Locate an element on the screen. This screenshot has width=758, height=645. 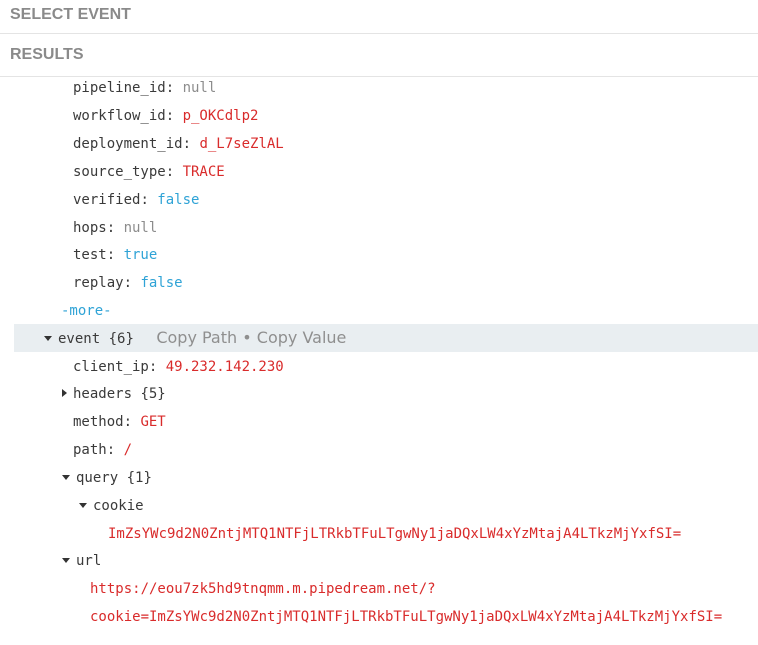
tree-row-query: query {1} is located at coordinates (379, 478).